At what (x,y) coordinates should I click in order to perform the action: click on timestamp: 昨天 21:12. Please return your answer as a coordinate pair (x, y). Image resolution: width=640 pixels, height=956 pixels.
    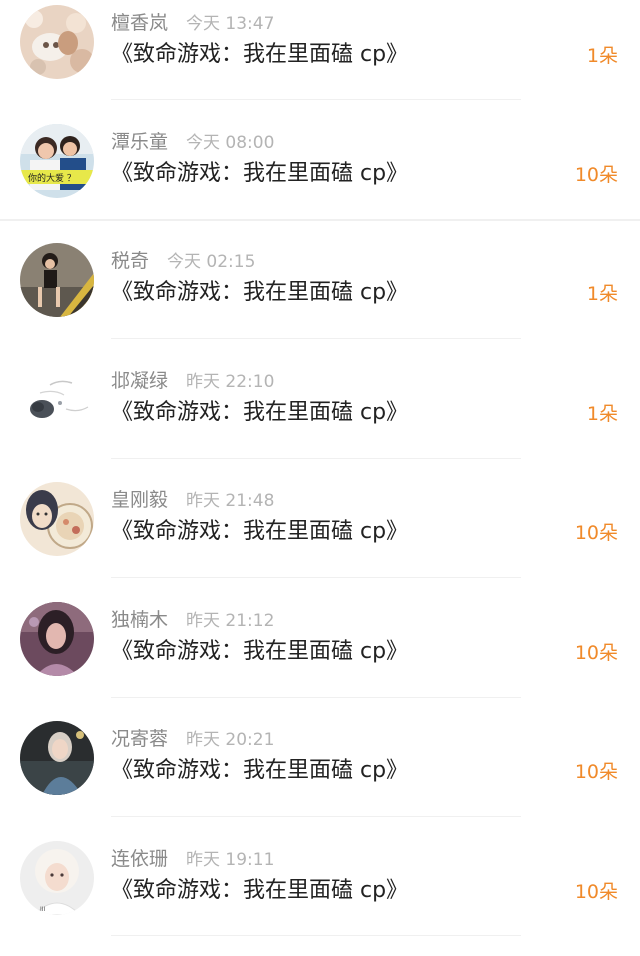
    Looking at the image, I should click on (230, 621).